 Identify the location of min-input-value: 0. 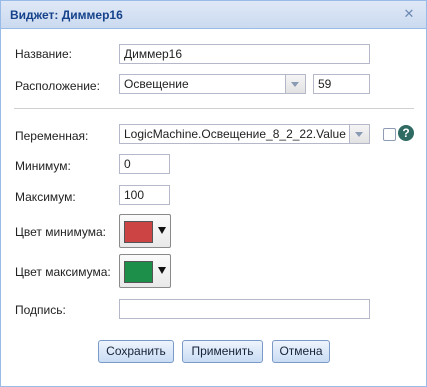
(127, 164).